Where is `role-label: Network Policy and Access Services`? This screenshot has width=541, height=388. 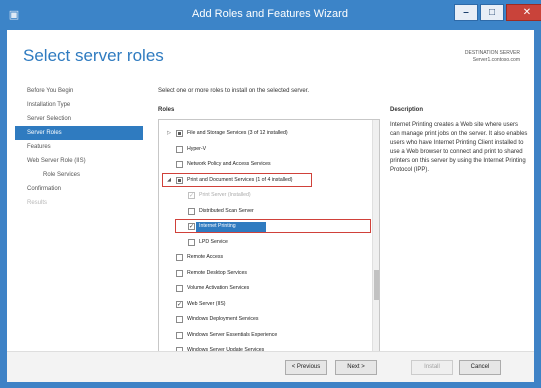 role-label: Network Policy and Access Services is located at coordinates (229, 164).